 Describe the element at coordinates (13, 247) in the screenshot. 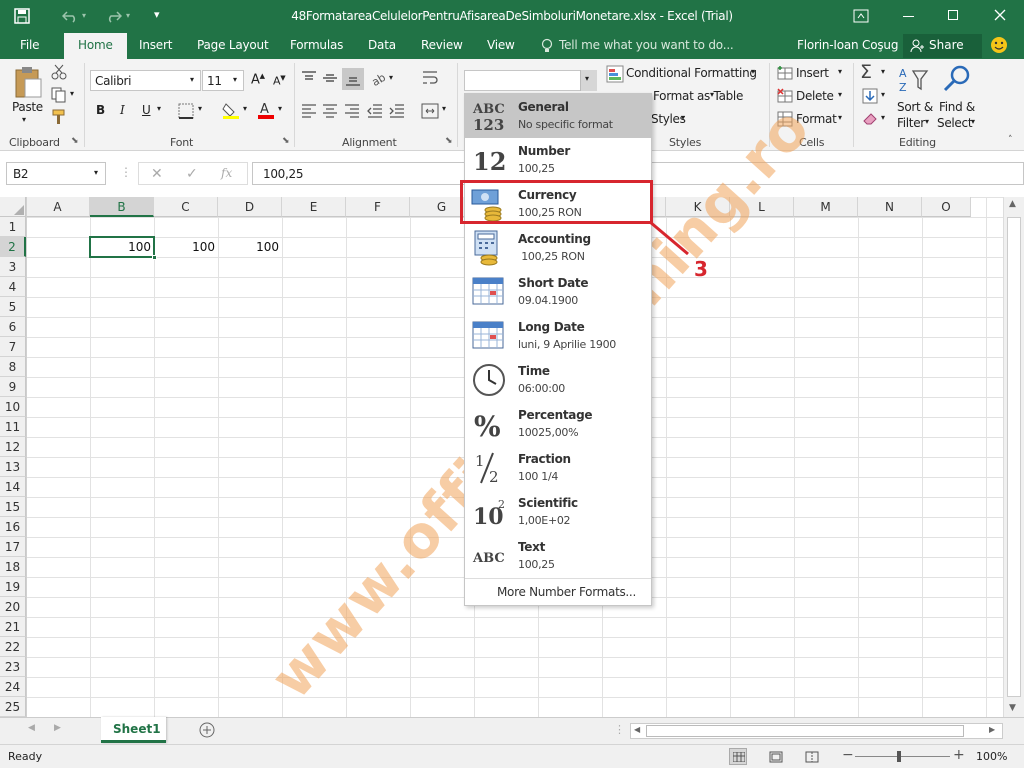

I see `row-header: 2` at that location.